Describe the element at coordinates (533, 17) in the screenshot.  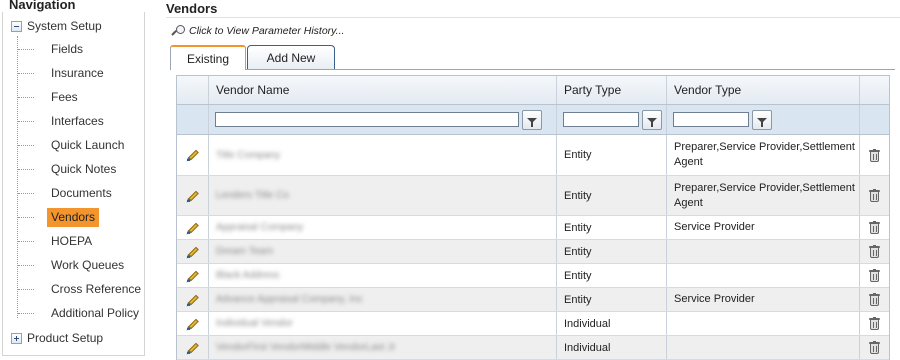
I see `title-divider` at that location.